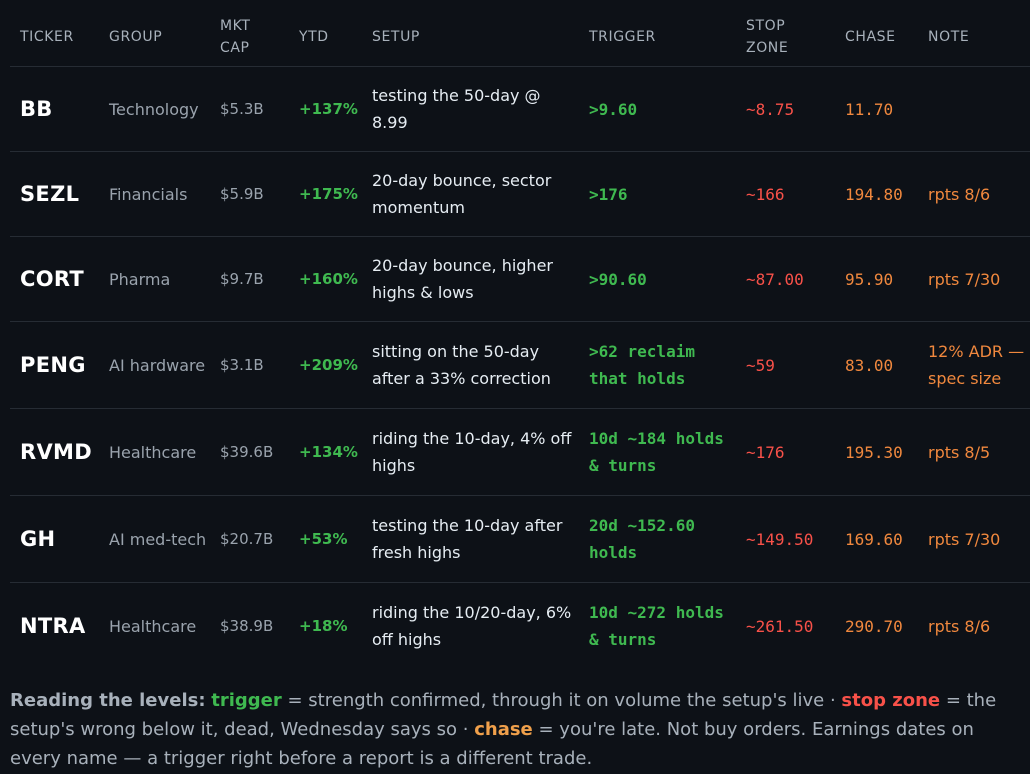  What do you see at coordinates (470, 37) in the screenshot?
I see `header-setup: SETUP` at bounding box center [470, 37].